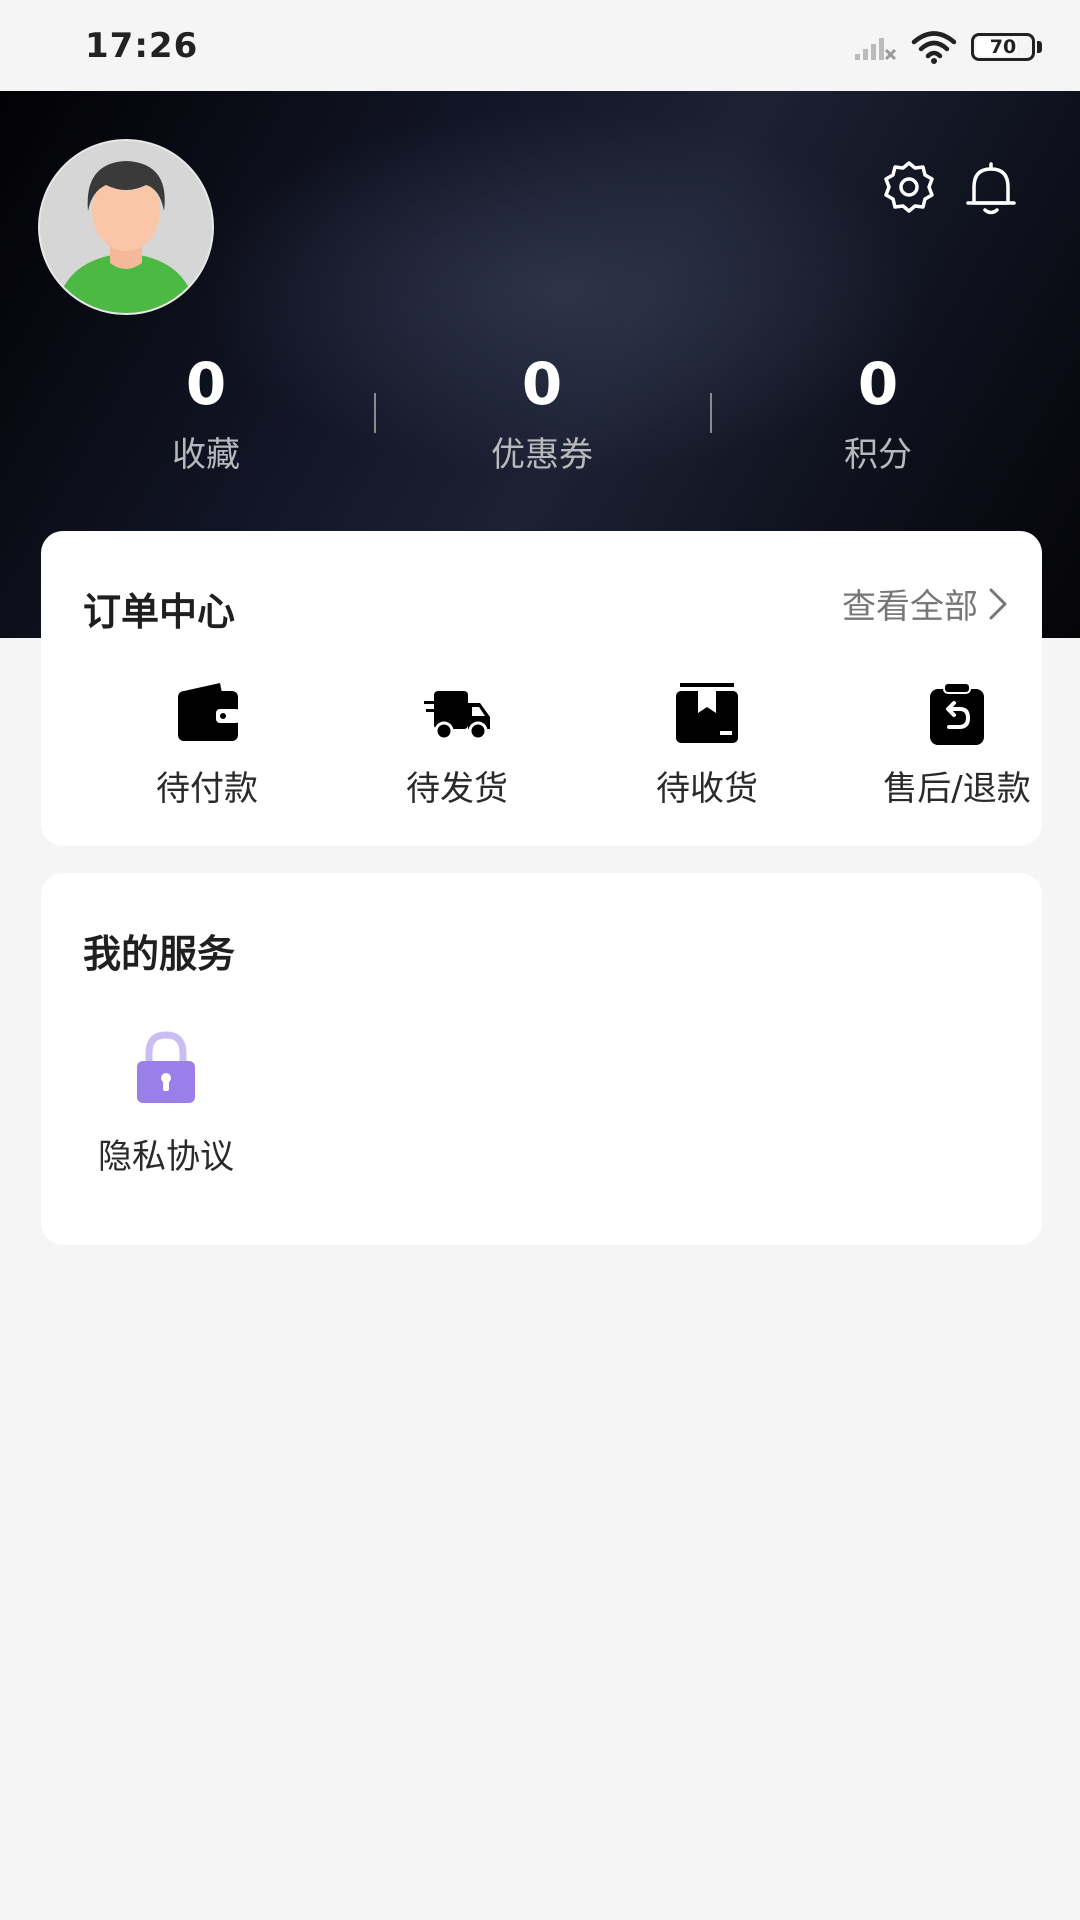 The image size is (1080, 1920). I want to click on status-time: 17:26, so click(142, 46).